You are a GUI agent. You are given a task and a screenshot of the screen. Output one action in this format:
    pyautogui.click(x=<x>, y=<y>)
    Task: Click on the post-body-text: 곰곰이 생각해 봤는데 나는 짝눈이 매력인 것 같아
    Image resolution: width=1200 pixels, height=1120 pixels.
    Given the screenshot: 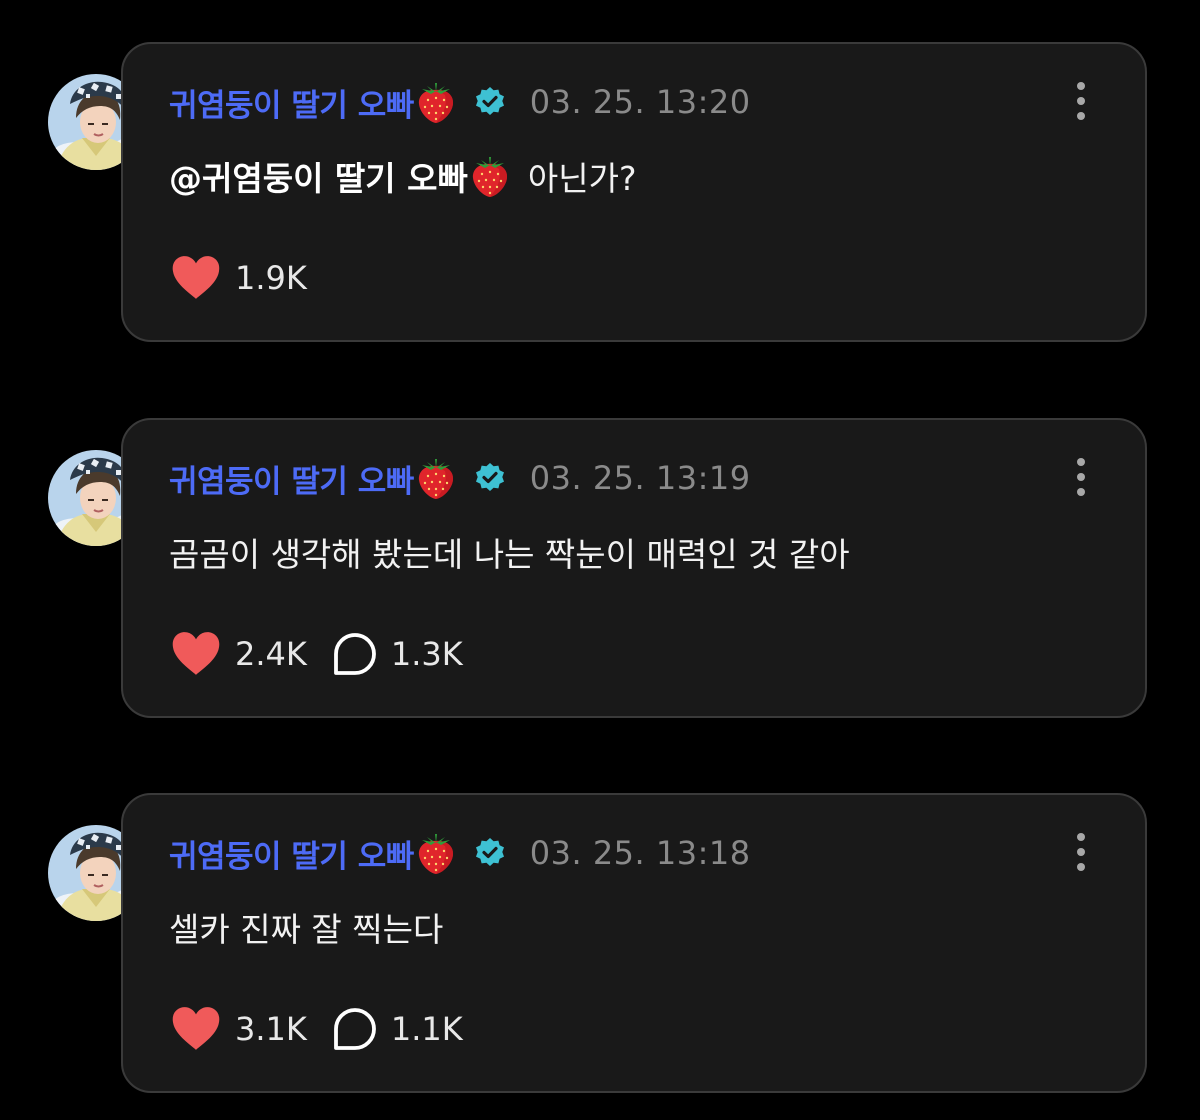 What is the action you would take?
    pyautogui.click(x=509, y=554)
    